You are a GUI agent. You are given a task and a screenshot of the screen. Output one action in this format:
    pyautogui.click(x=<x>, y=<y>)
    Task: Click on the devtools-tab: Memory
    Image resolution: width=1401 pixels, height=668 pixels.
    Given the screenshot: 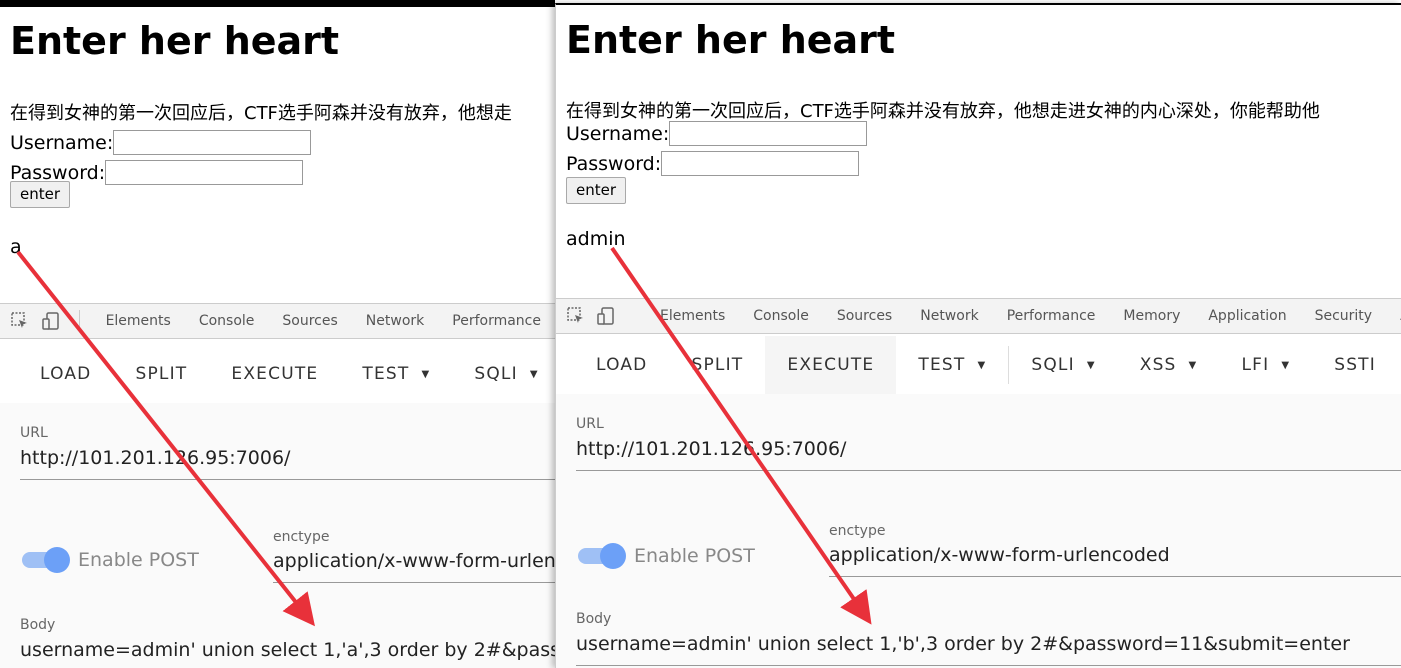 What is the action you would take?
    pyautogui.click(x=1151, y=316)
    